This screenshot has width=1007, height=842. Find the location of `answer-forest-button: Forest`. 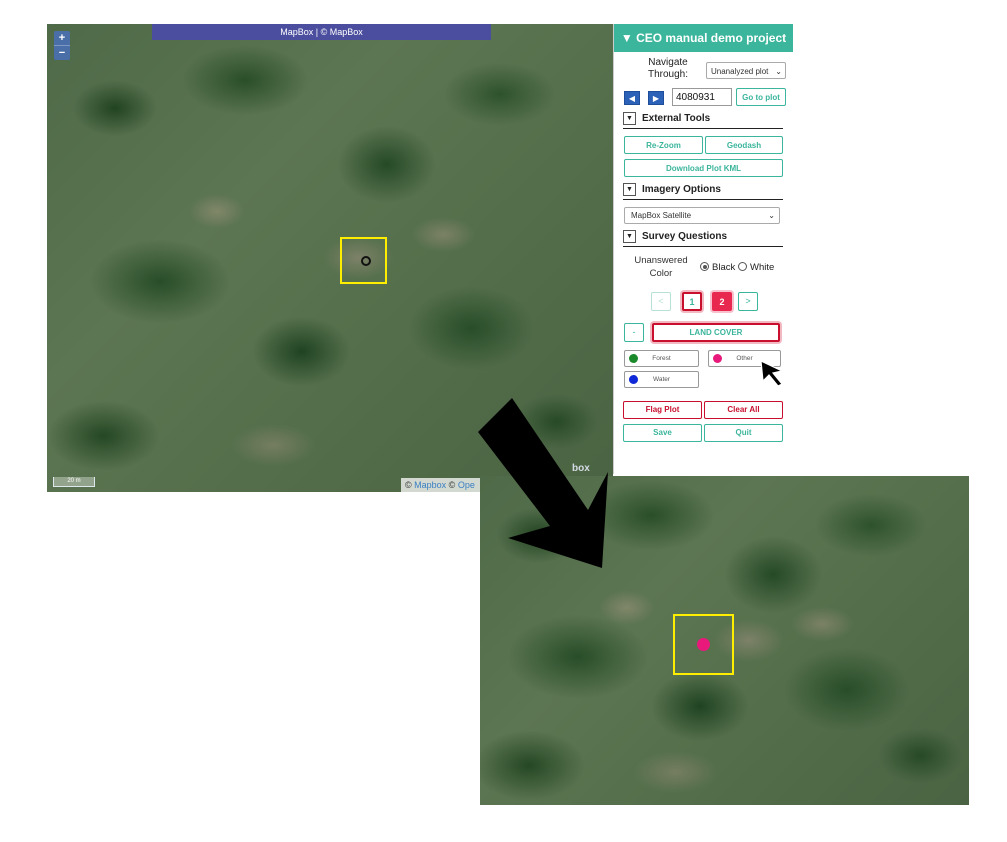

answer-forest-button: Forest is located at coordinates (661, 358).